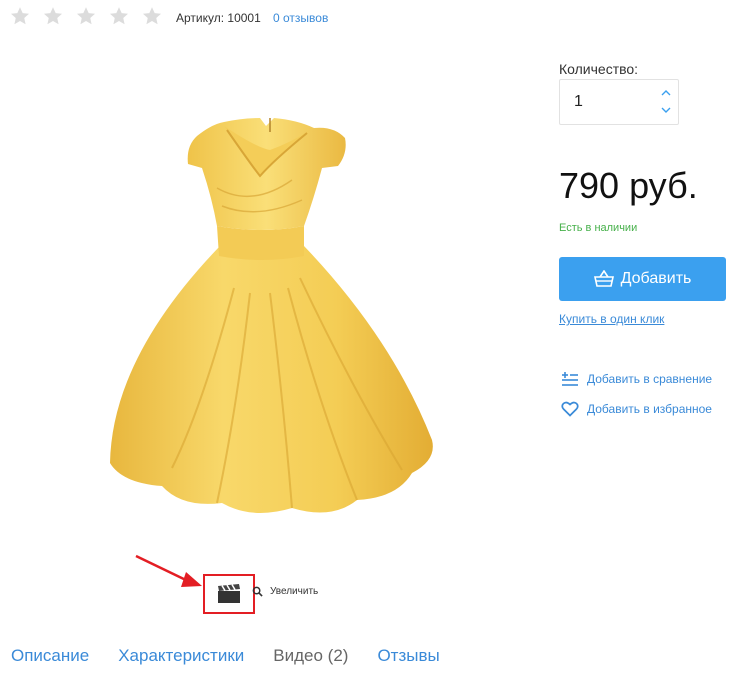 The image size is (740, 686). What do you see at coordinates (649, 409) in the screenshot?
I see `favorites-label: Добавить в избранное` at bounding box center [649, 409].